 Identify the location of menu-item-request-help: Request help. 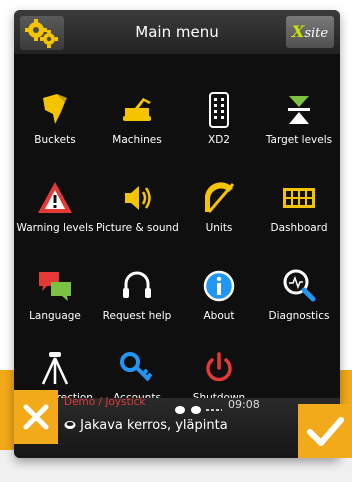
(137, 294).